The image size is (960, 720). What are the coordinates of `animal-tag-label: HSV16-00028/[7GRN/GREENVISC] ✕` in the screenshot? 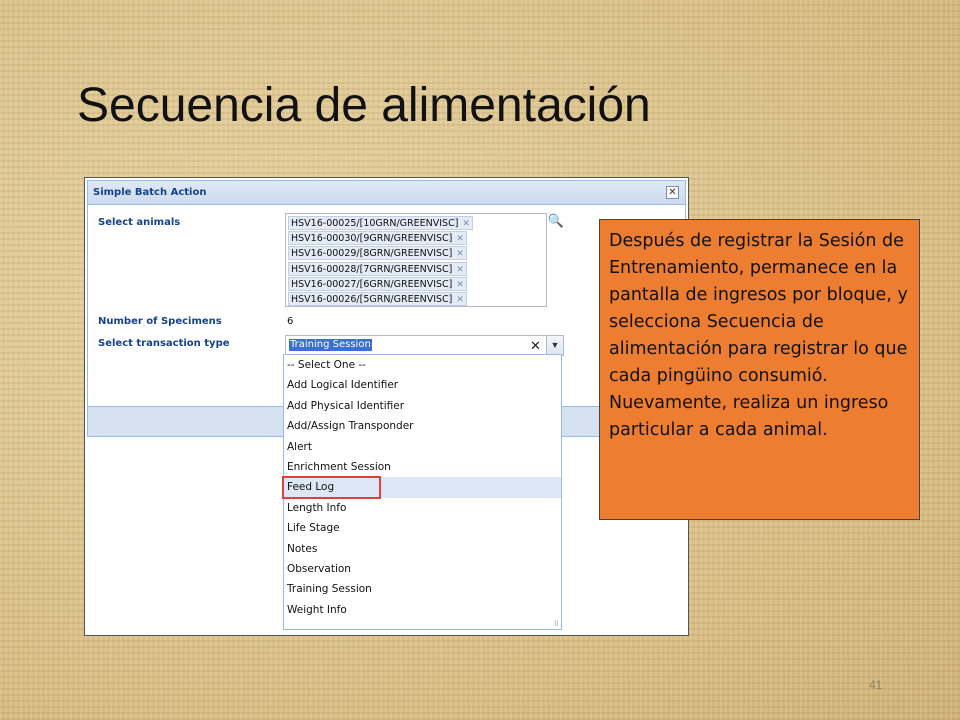 It's located at (377, 268).